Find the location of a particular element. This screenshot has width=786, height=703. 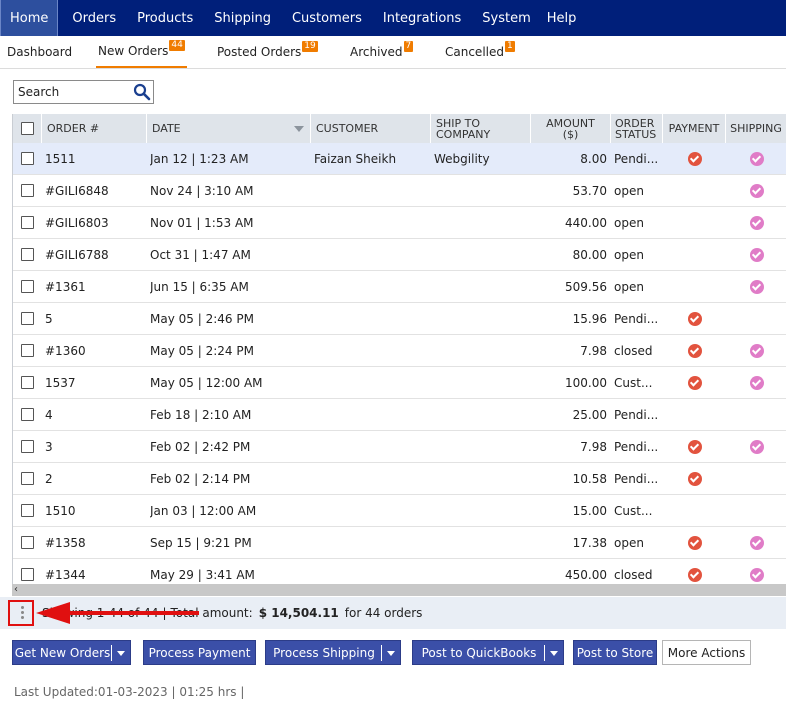

nav-shipping: Shipping is located at coordinates (242, 18).